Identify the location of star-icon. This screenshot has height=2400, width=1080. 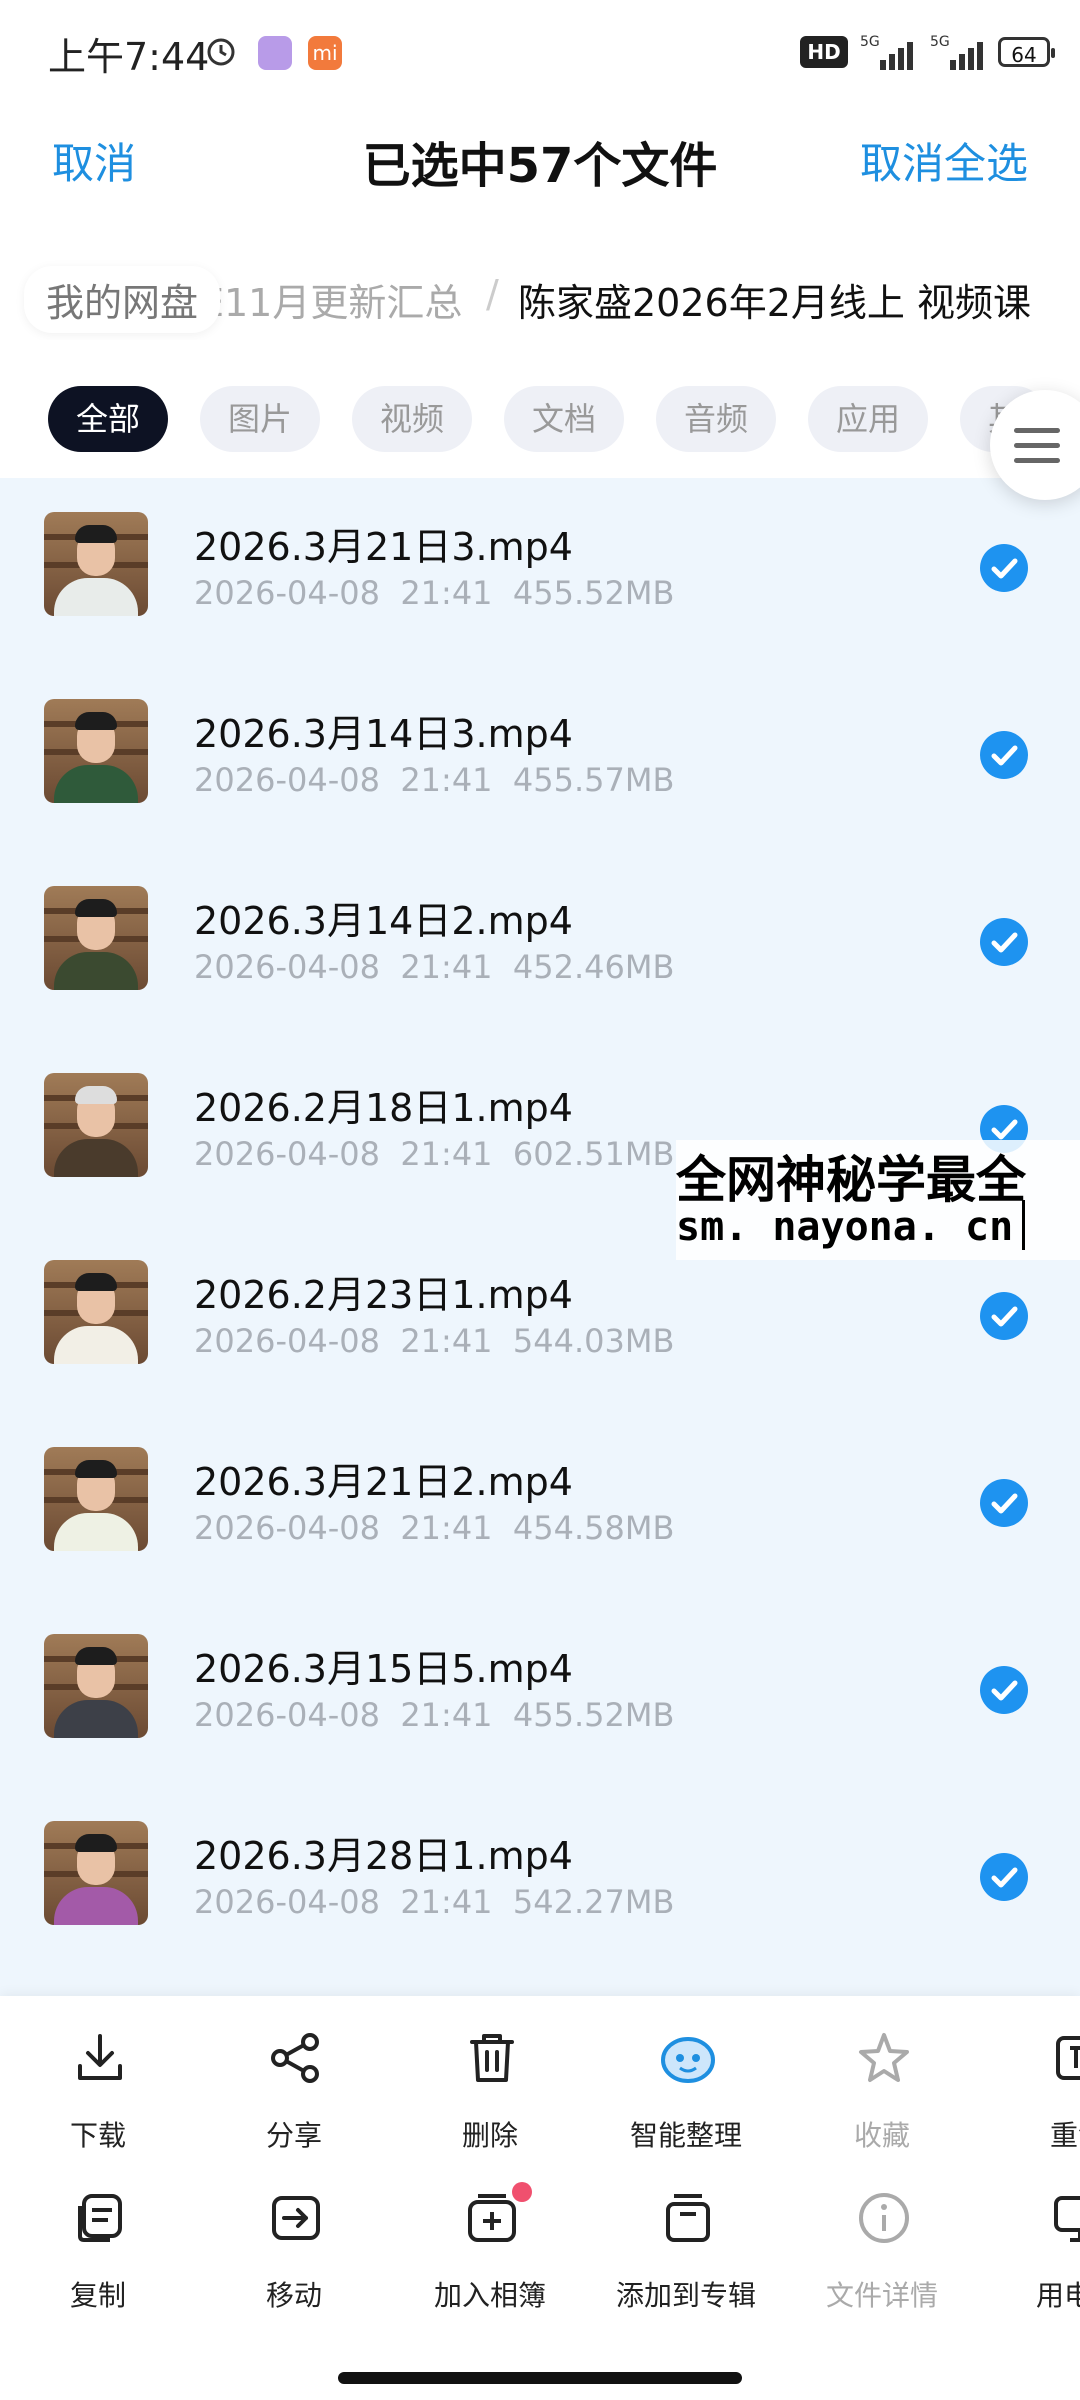
(884, 2057).